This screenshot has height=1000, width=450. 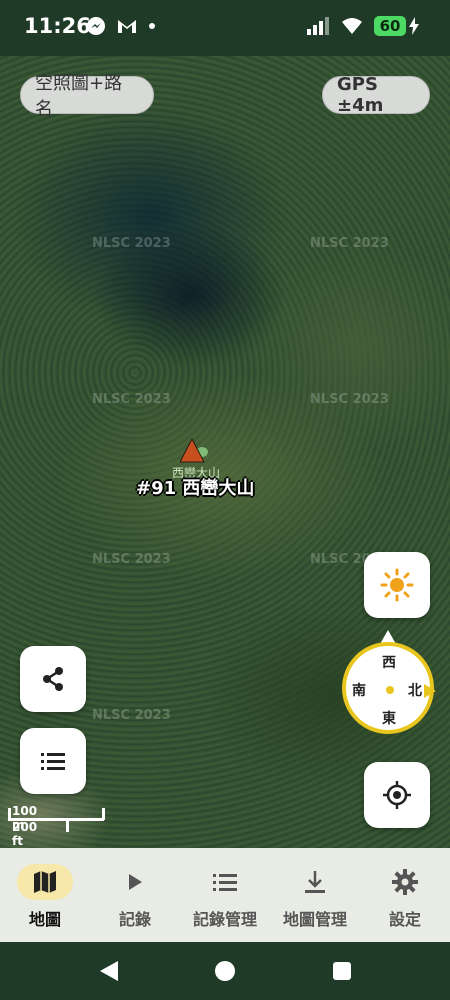 I want to click on nav-item-record-manage: 記錄管理, so click(x=225, y=895).